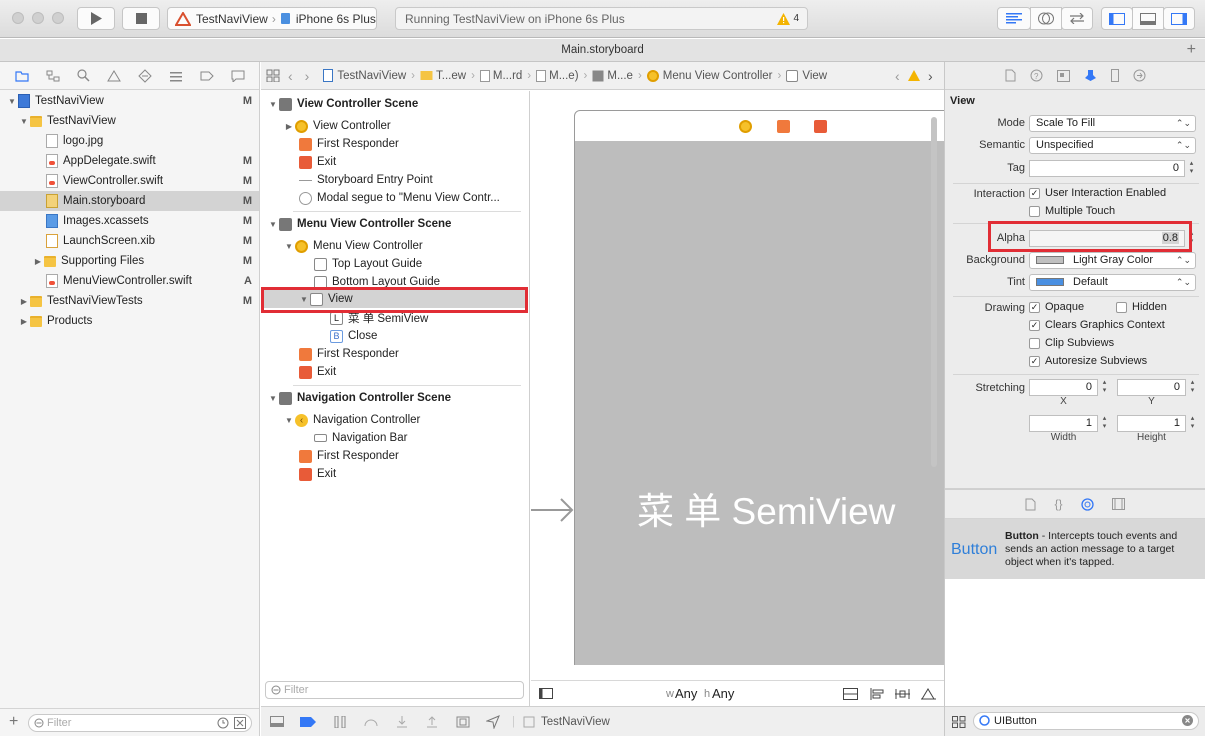 The height and width of the screenshot is (736, 1205). Describe the element at coordinates (1192, 423) in the screenshot. I see `stretch-height-stepper: ▴ ▾` at that location.